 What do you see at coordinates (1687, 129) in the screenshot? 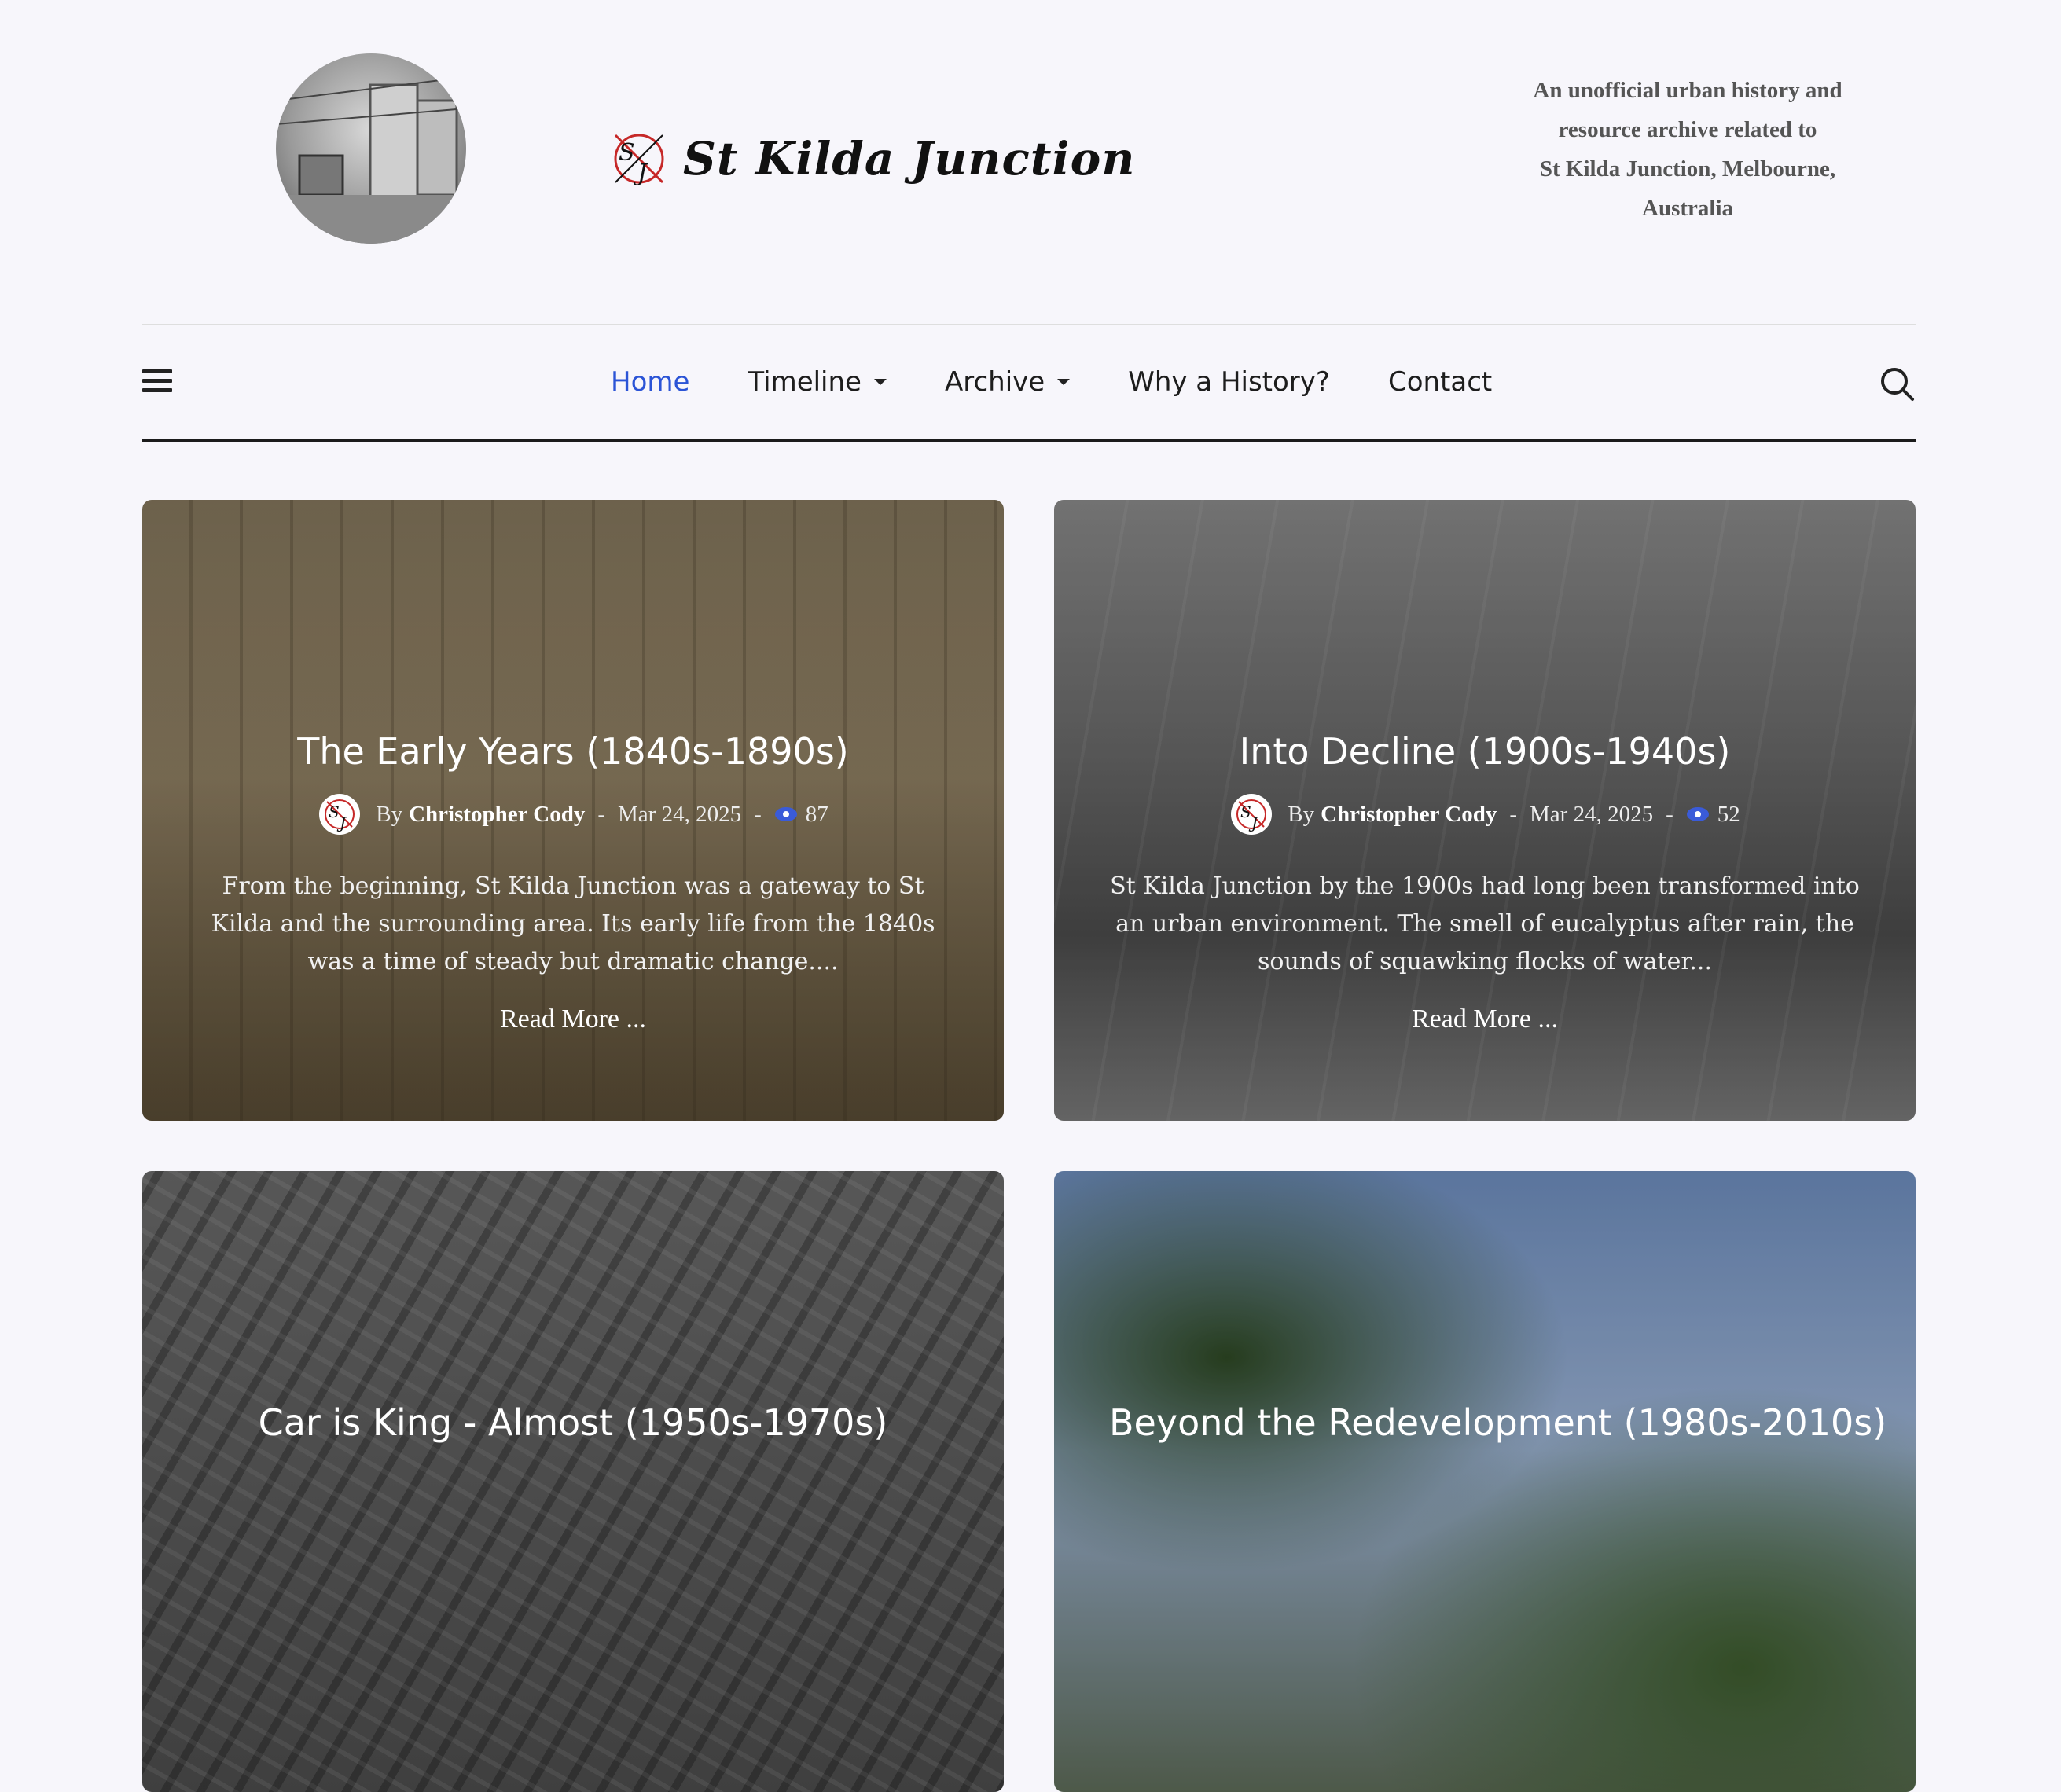
I see `tagline-line: resource archive related to` at bounding box center [1687, 129].